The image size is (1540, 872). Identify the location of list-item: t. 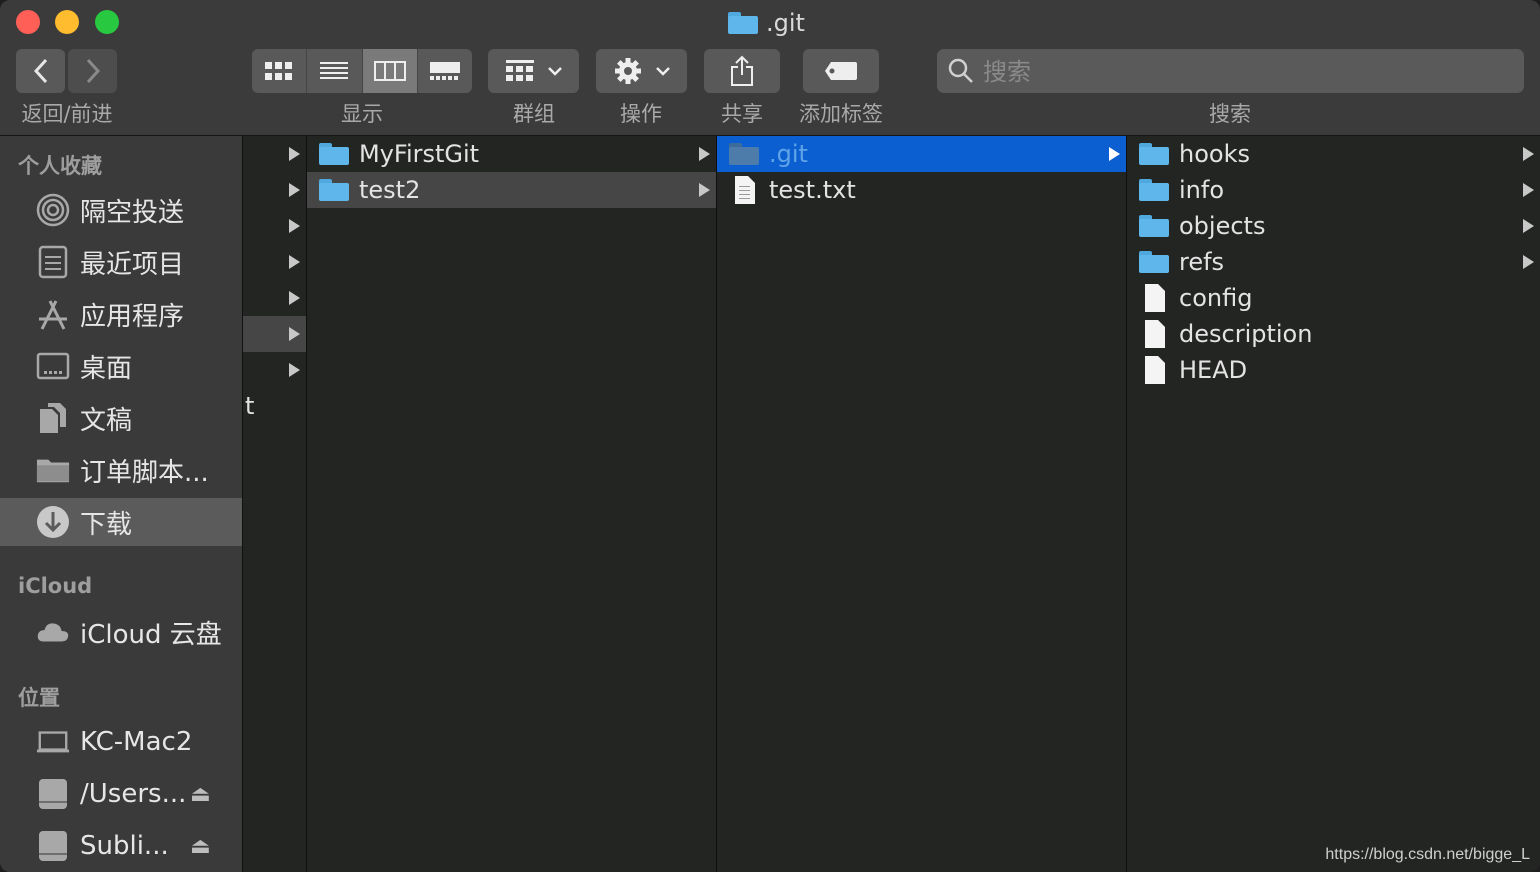
(274, 406).